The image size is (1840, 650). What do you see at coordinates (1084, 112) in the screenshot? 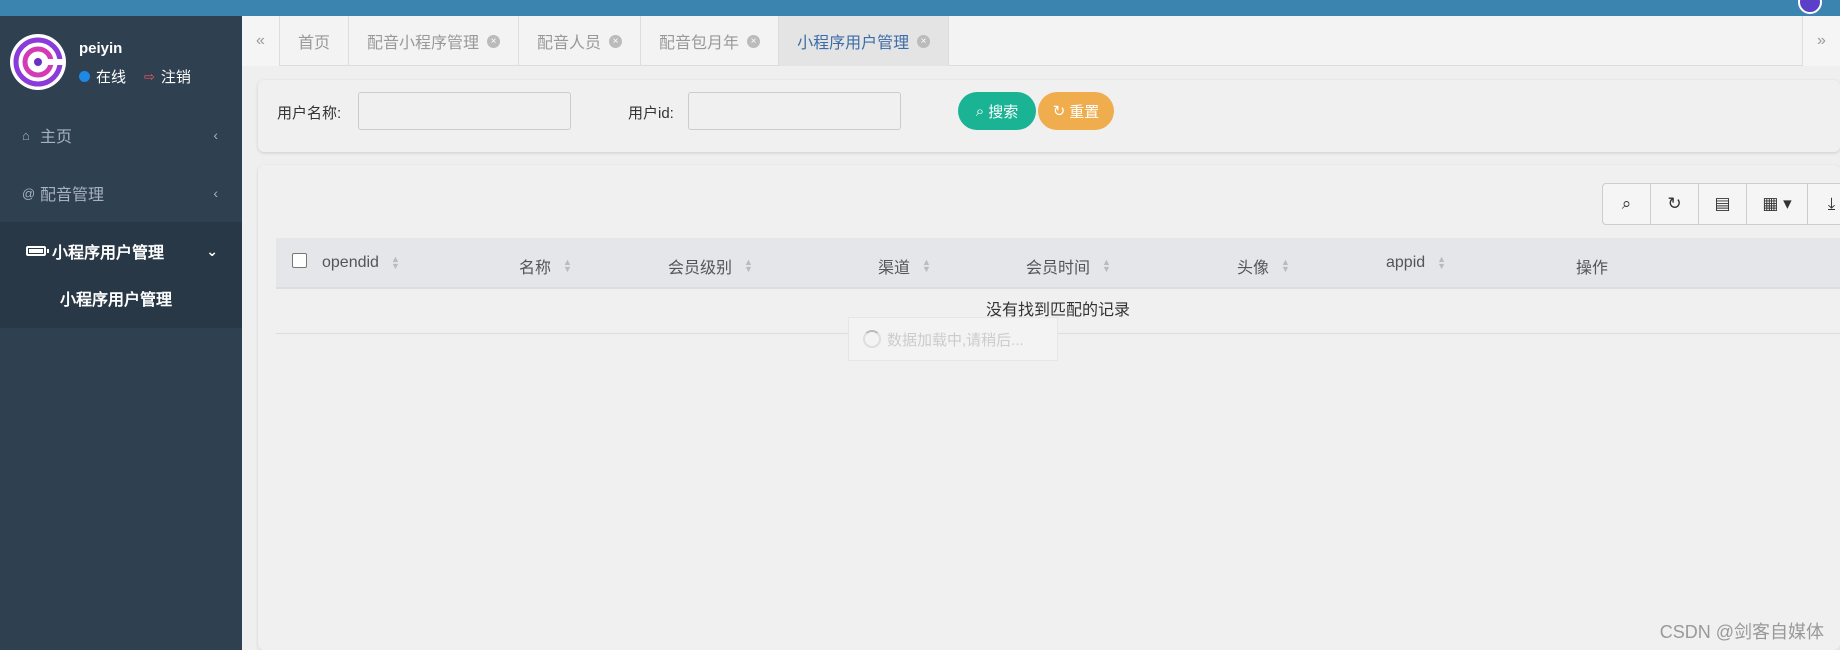
I see `reset-button-label: 重置` at bounding box center [1084, 112].